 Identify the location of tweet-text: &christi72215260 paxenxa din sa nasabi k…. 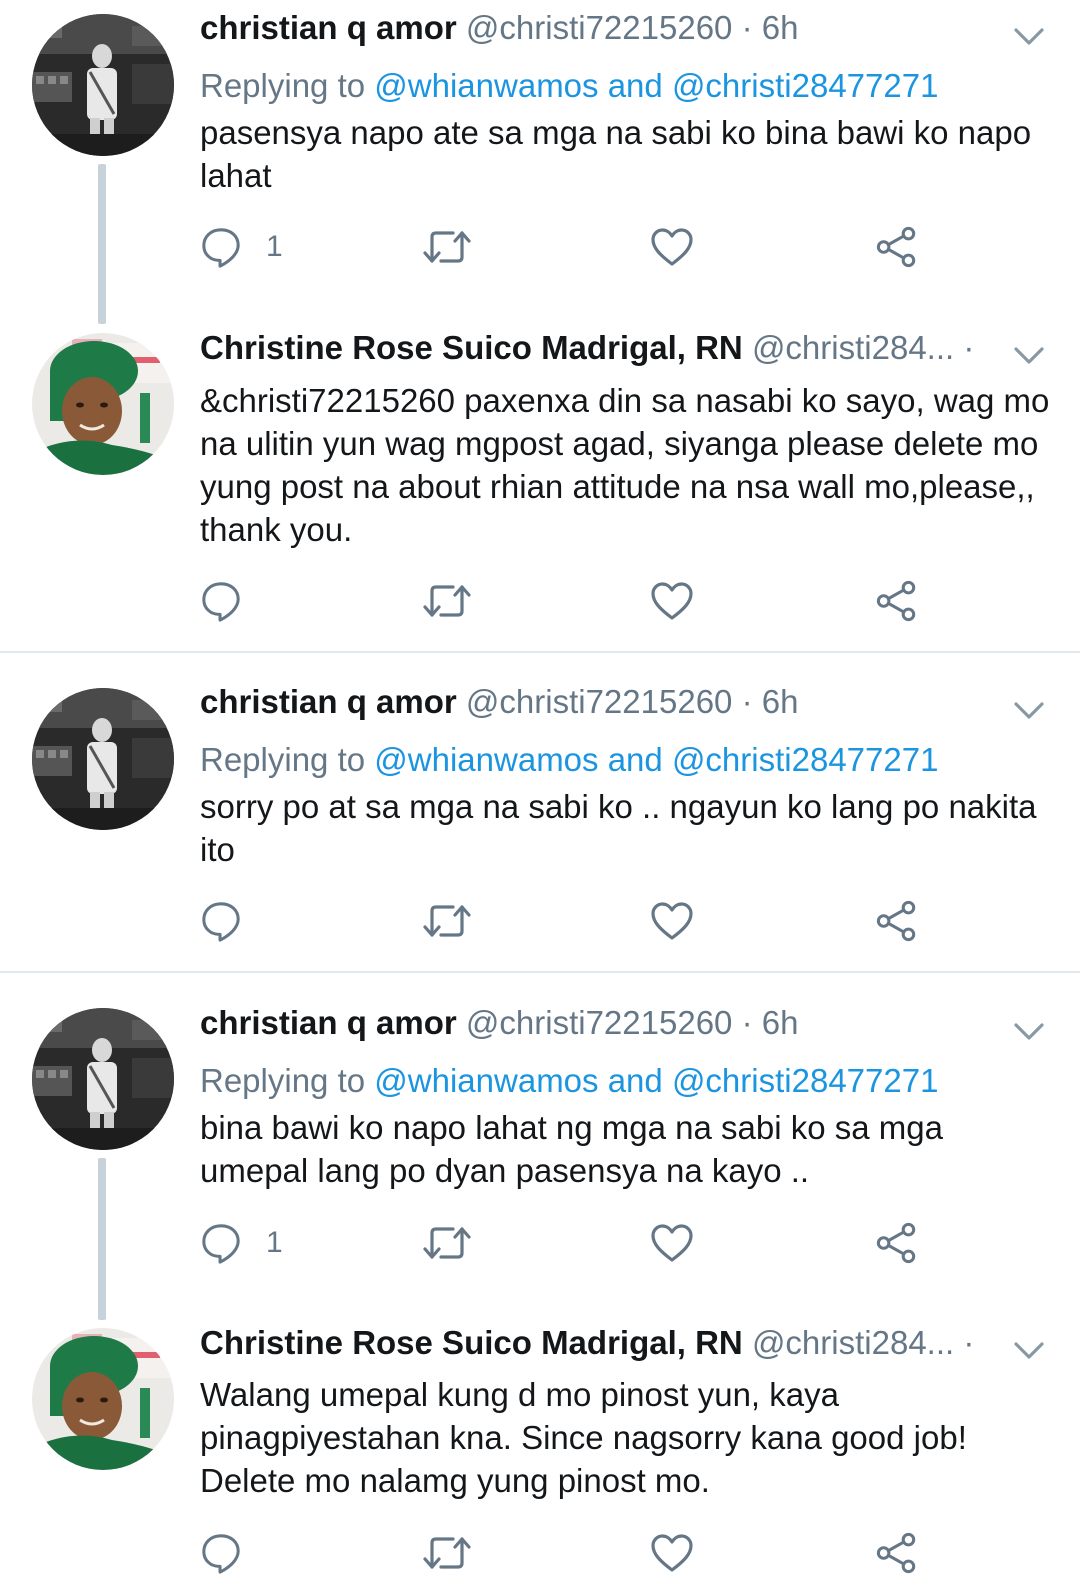
(625, 465).